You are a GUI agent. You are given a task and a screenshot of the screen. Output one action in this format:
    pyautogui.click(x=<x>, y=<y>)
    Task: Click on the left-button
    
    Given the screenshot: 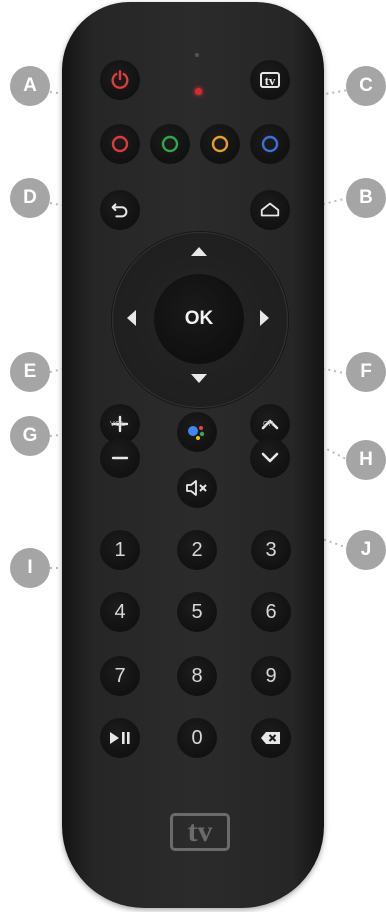 What is the action you would take?
    pyautogui.click(x=131, y=320)
    